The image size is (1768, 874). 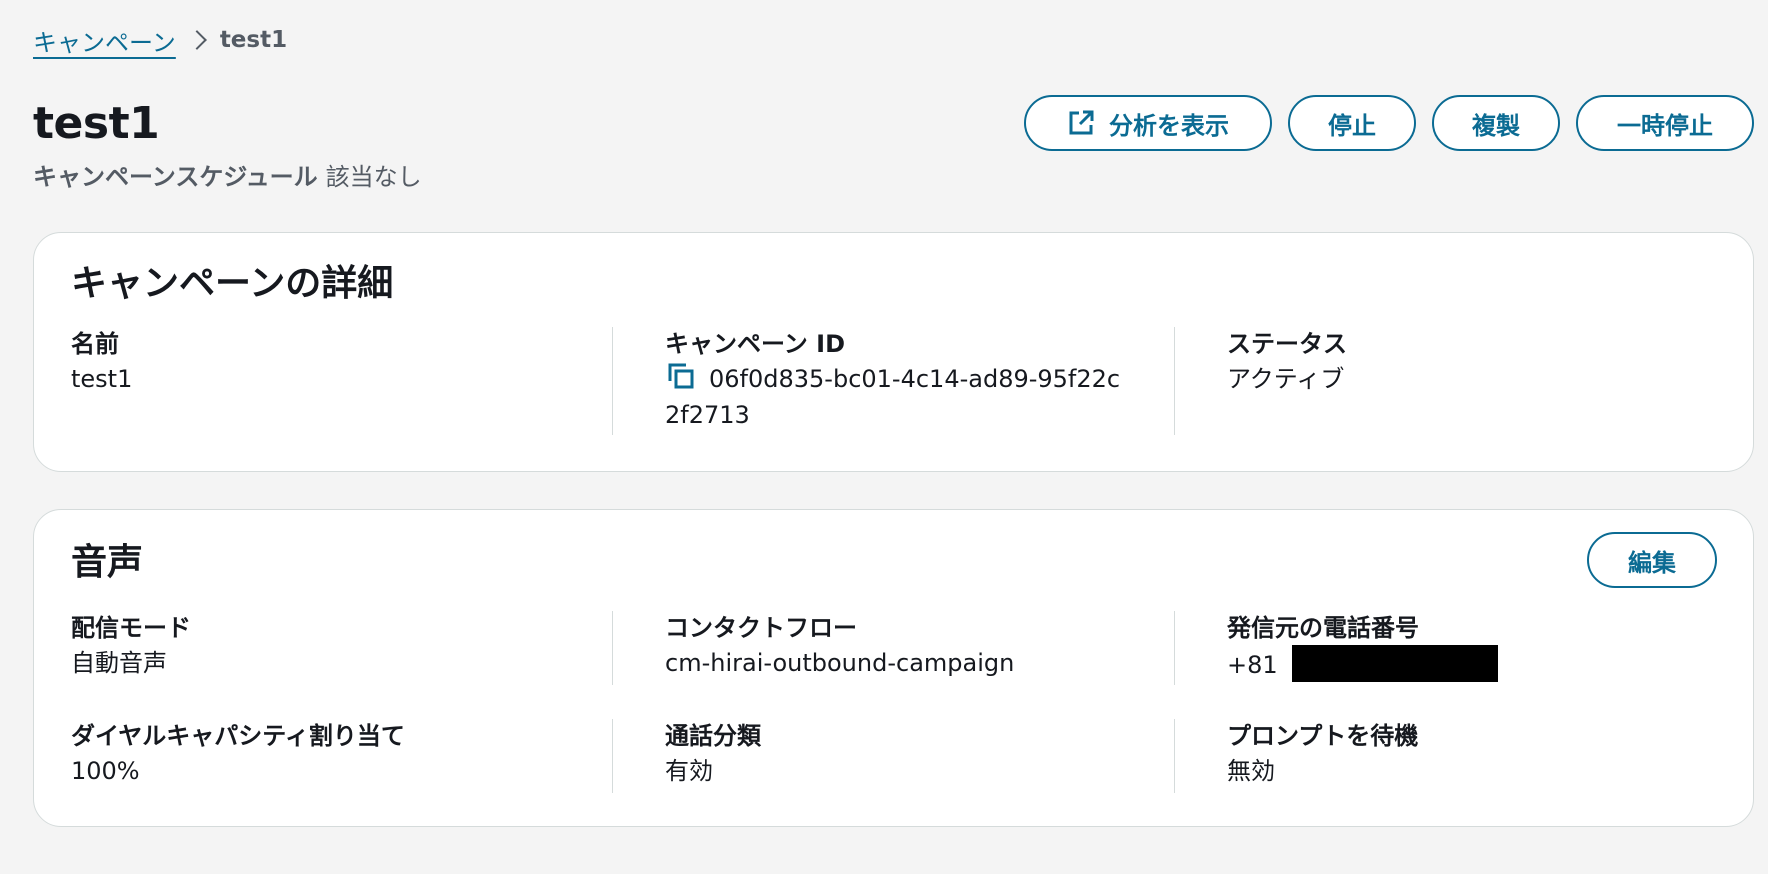 What do you see at coordinates (105, 771) in the screenshot?
I see `dial-capacity-value: 100%` at bounding box center [105, 771].